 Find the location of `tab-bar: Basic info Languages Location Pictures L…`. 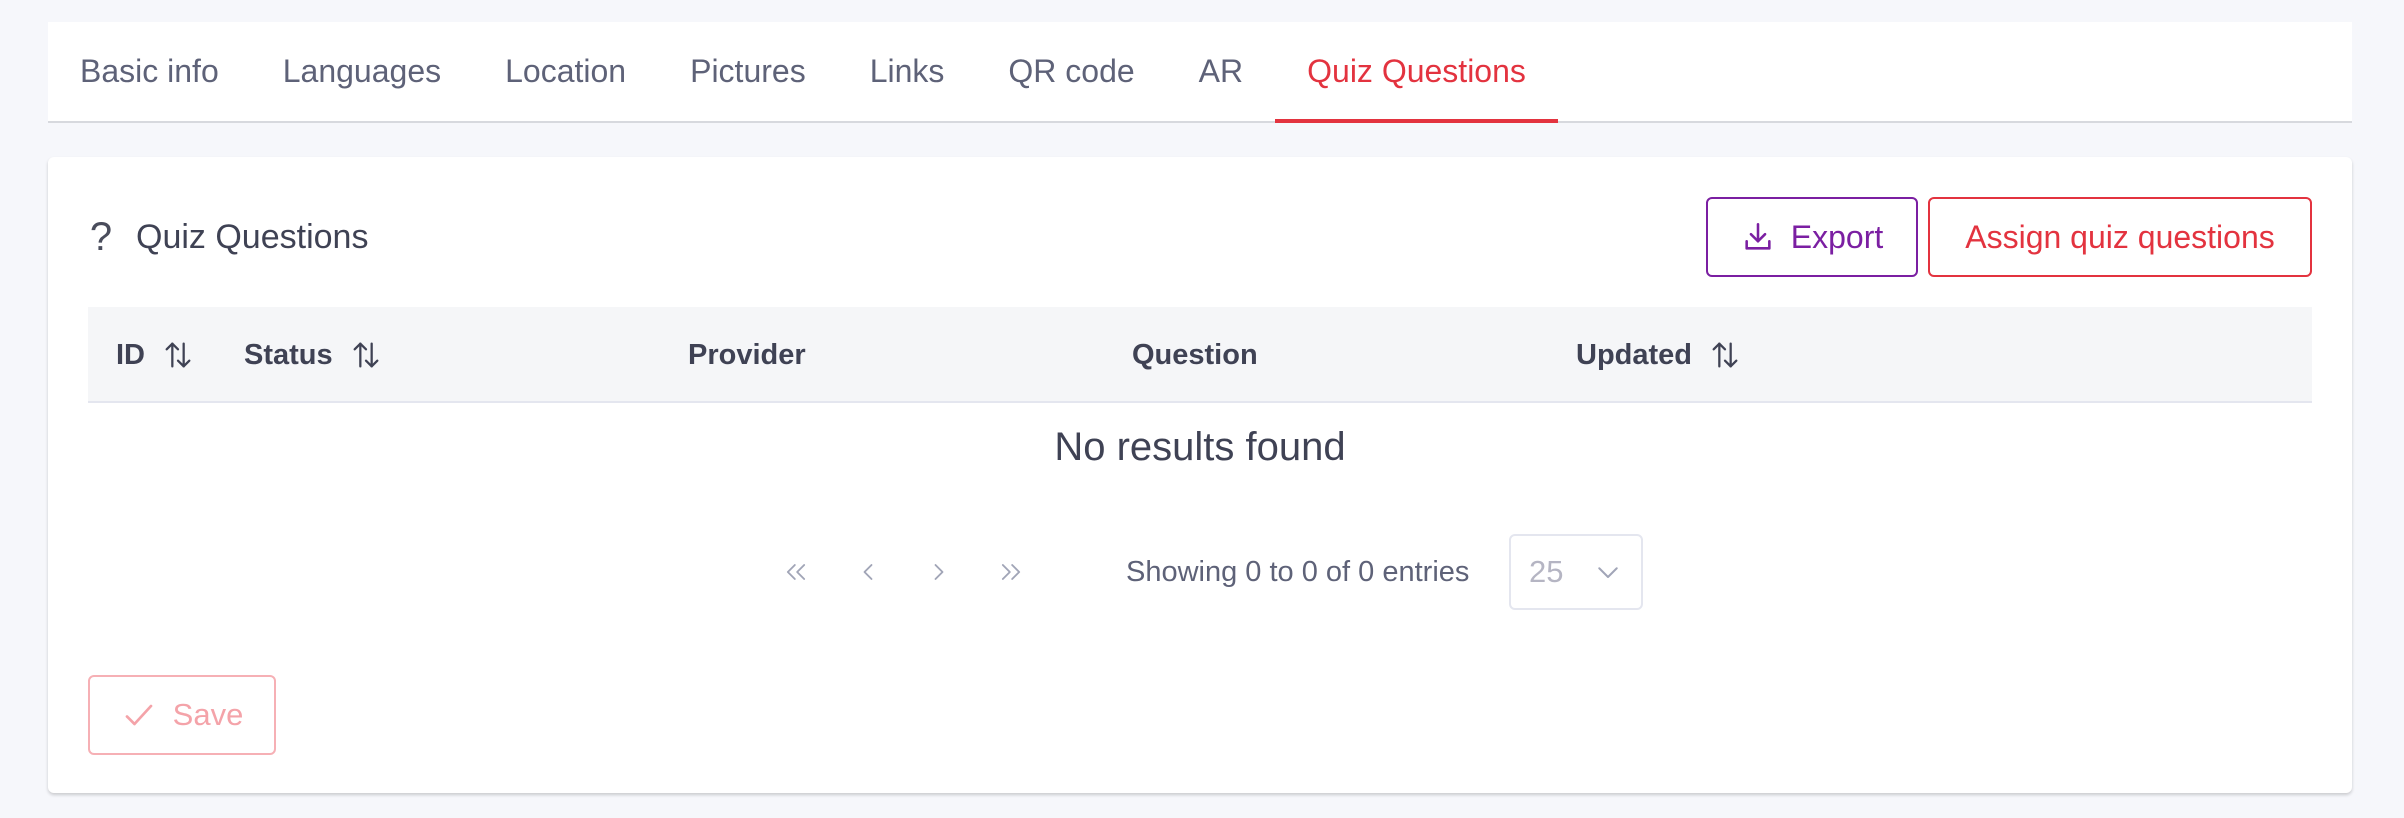

tab-bar: Basic info Languages Location Pictures L… is located at coordinates (1200, 72).